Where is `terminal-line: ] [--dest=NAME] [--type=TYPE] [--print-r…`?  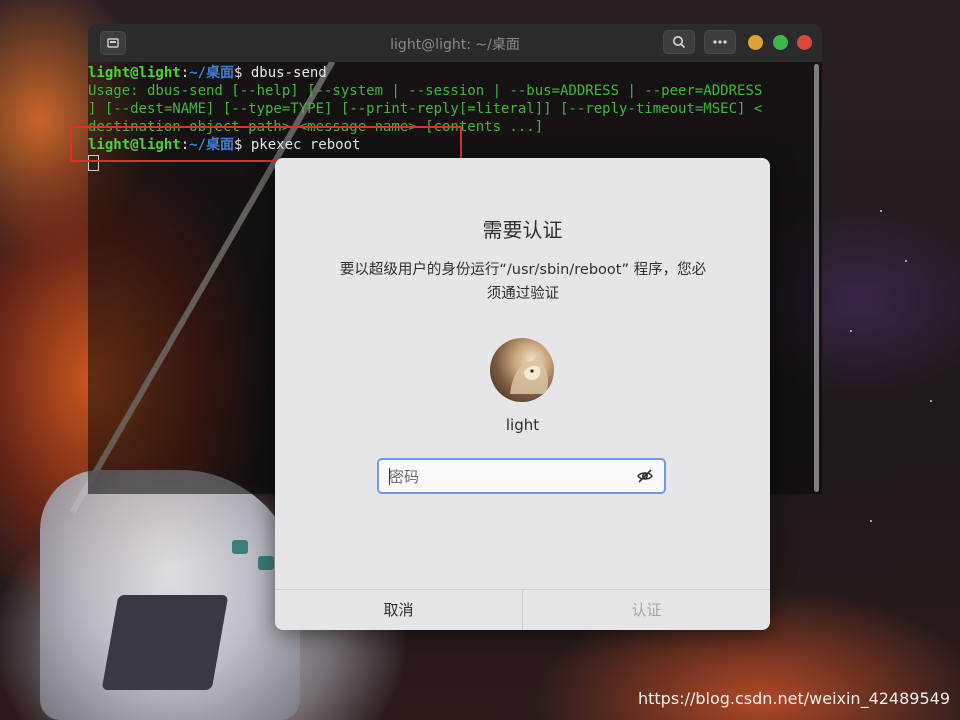
terminal-line: ] [--dest=NAME] [--type=TYPE] [--print-r… is located at coordinates (425, 109).